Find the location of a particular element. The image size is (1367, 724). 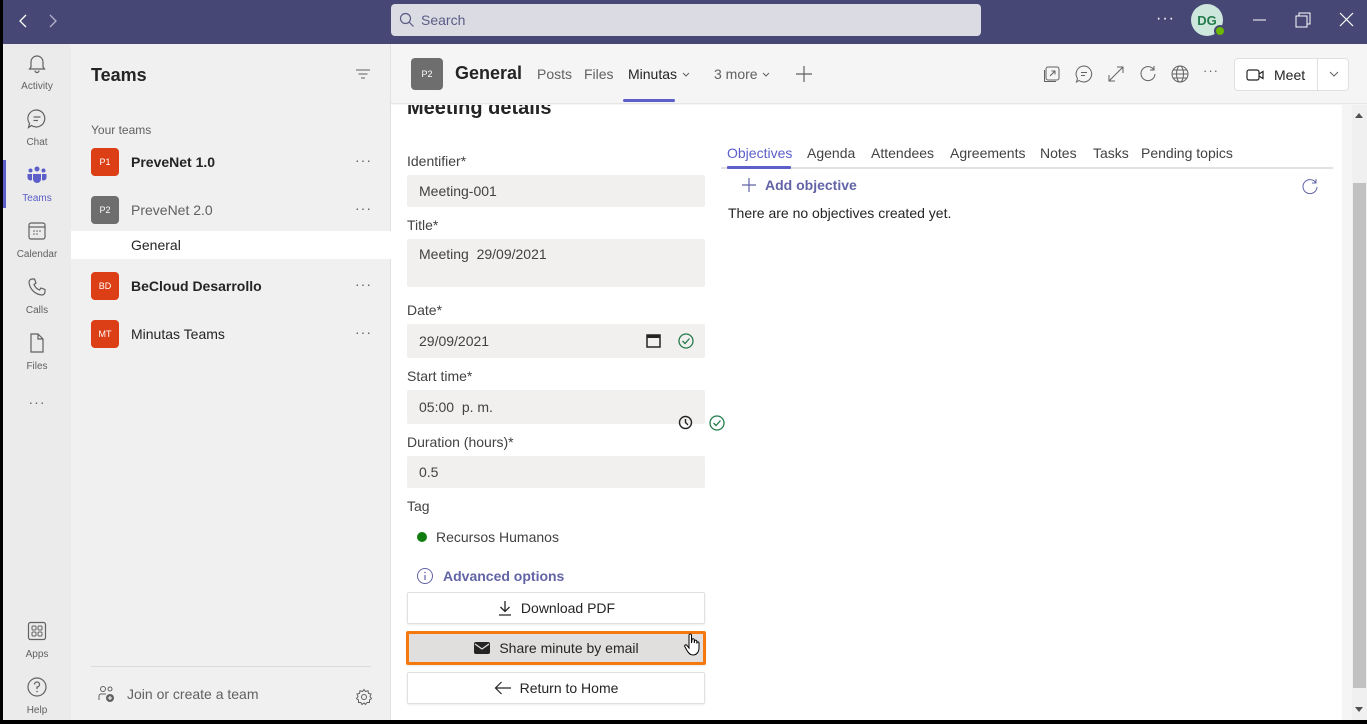

forward-button is located at coordinates (52, 21).